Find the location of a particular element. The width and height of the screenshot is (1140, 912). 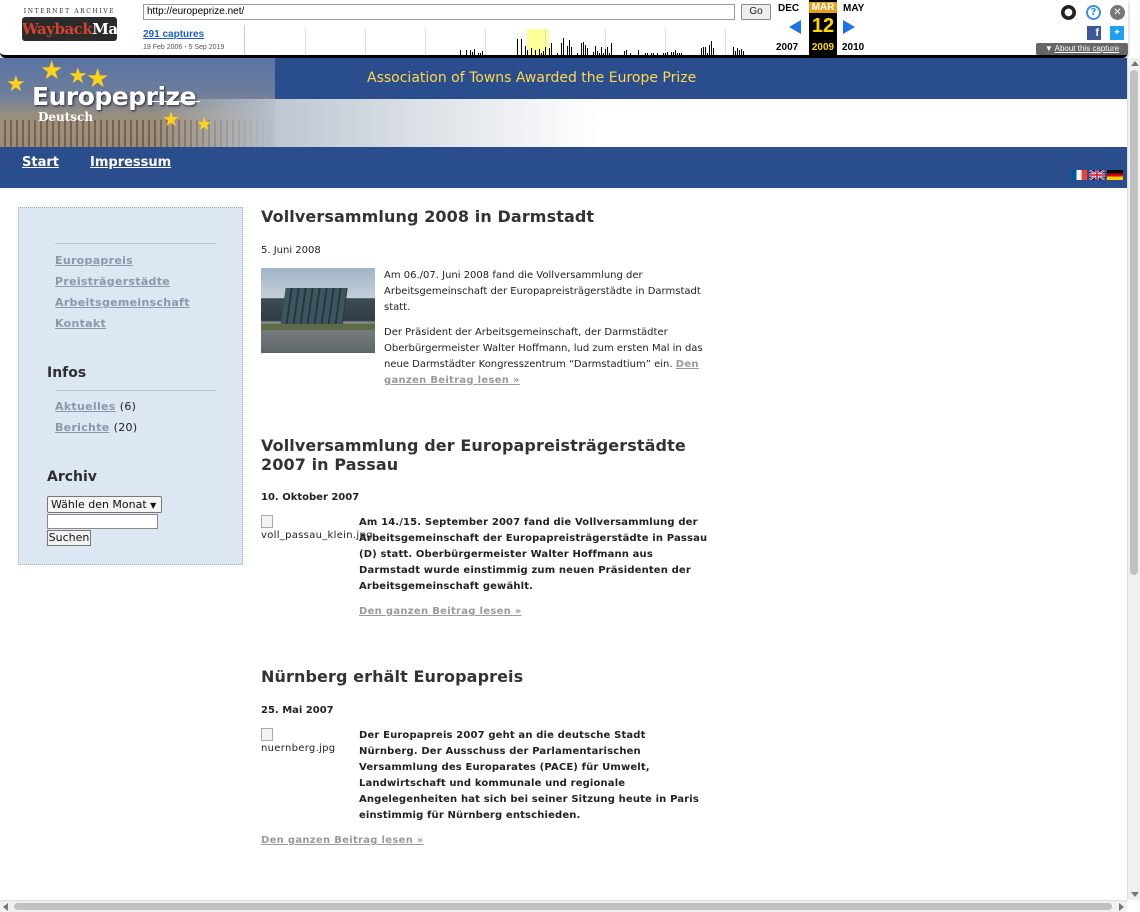

wayback-prev-year: 2007 is located at coordinates (787, 47).